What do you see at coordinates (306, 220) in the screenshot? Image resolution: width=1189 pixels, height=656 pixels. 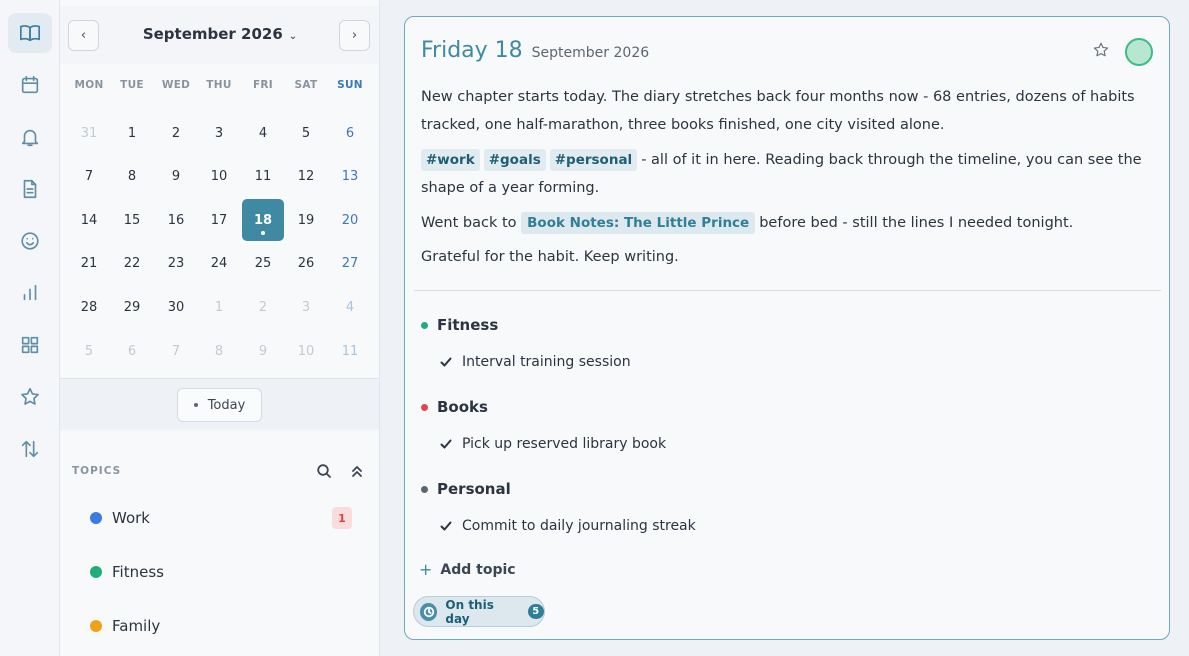 I see `calendar-day: 19` at bounding box center [306, 220].